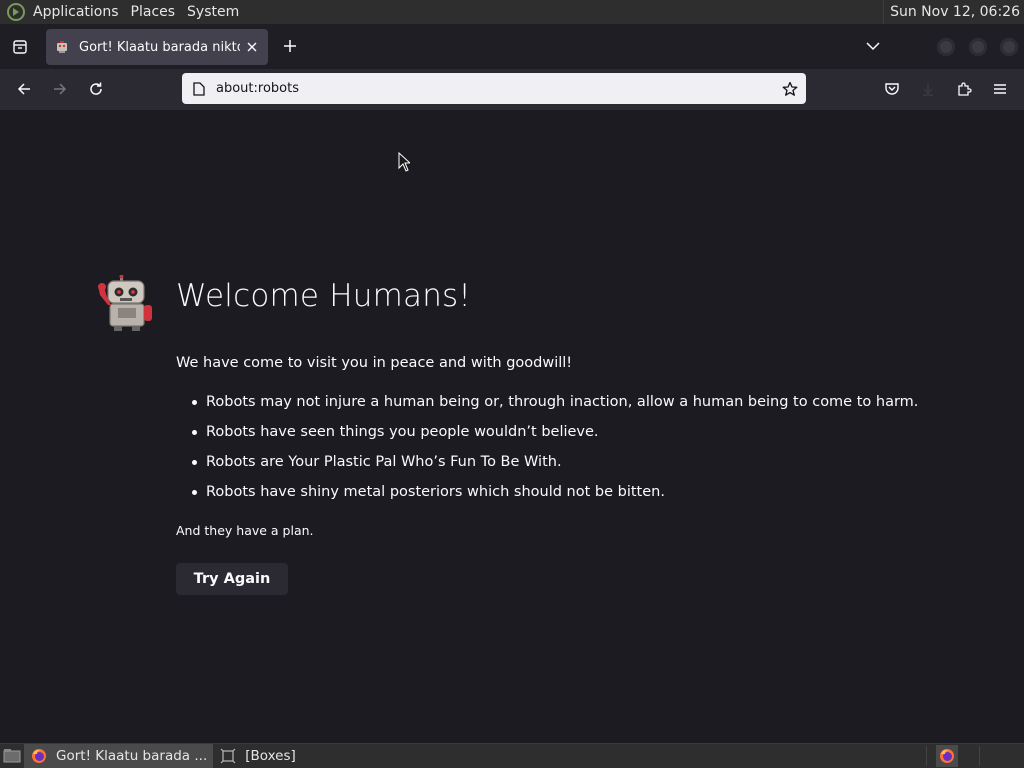 This screenshot has width=1024, height=768. Describe the element at coordinates (213, 12) in the screenshot. I see `system-menu: System` at that location.